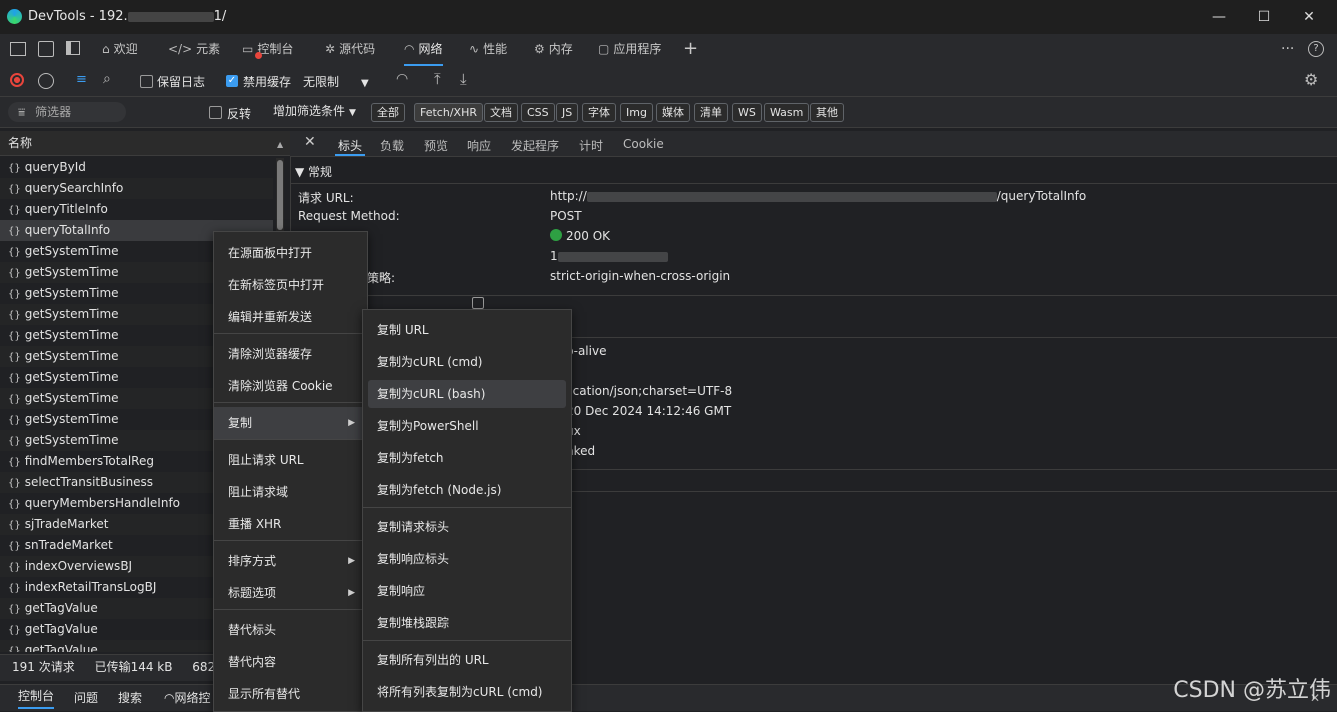 This screenshot has width=1337, height=712. Describe the element at coordinates (71, 440) in the screenshot. I see `request-name: getSystemTime` at that location.